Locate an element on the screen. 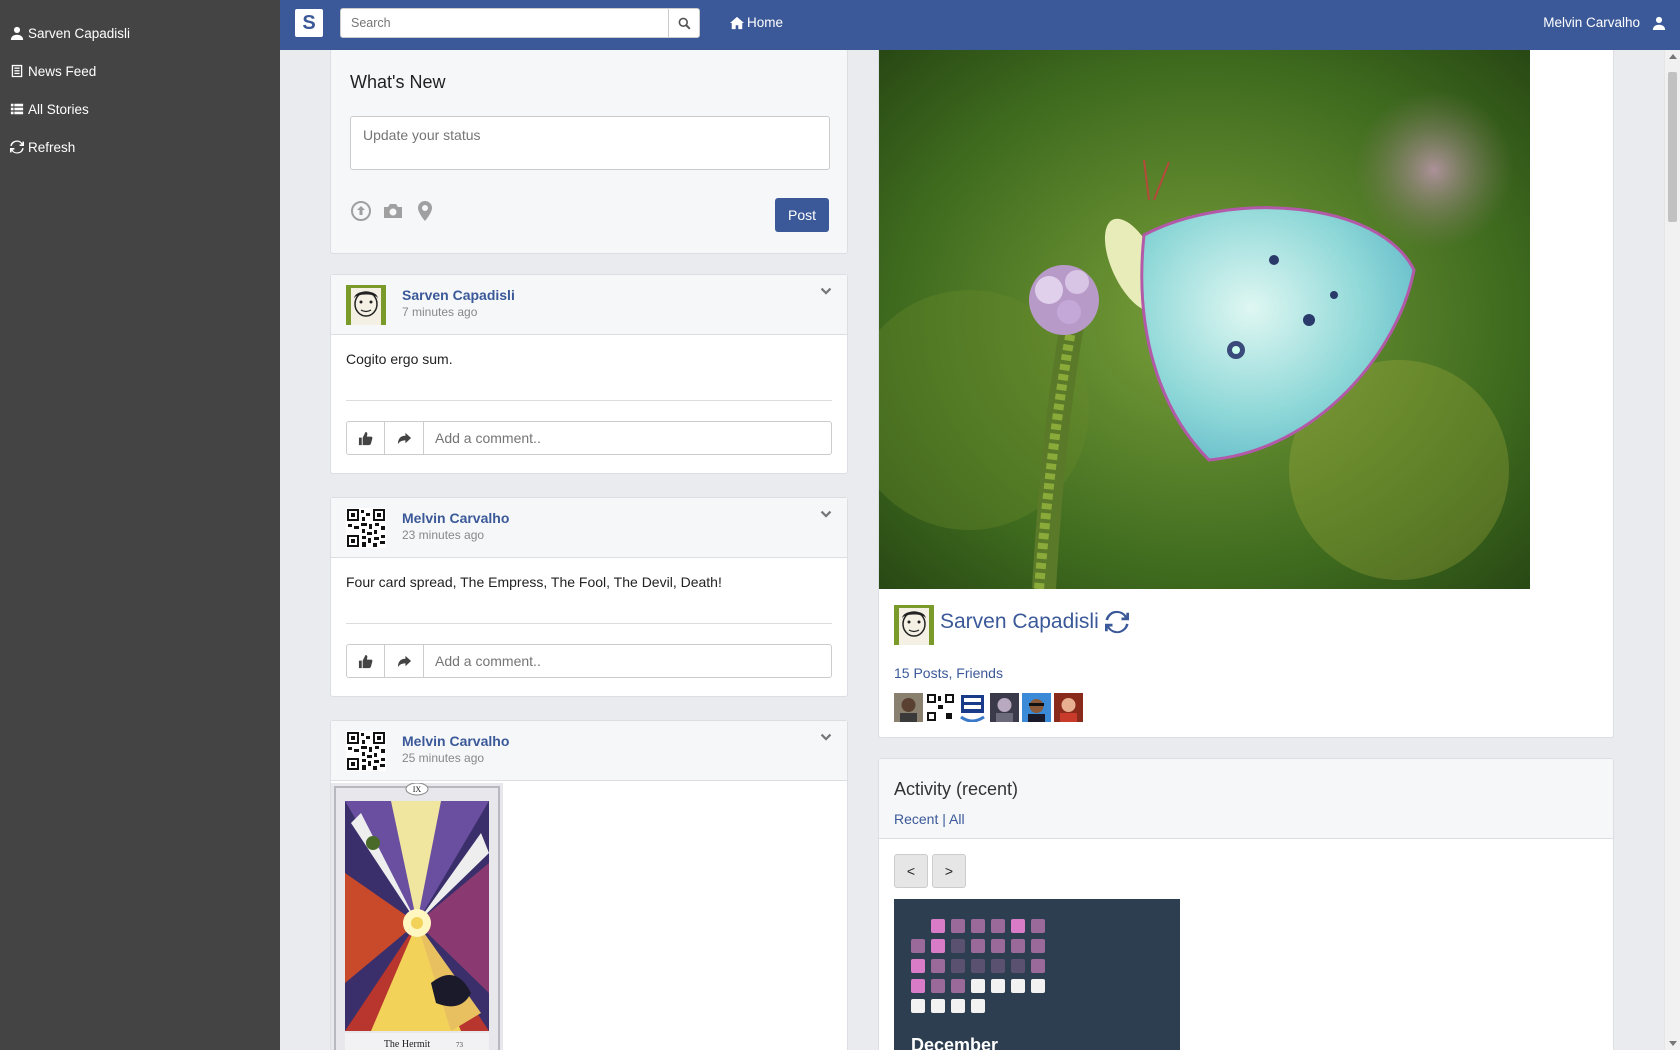  profile-name-link: Sarven Capadisli is located at coordinates (1019, 622).